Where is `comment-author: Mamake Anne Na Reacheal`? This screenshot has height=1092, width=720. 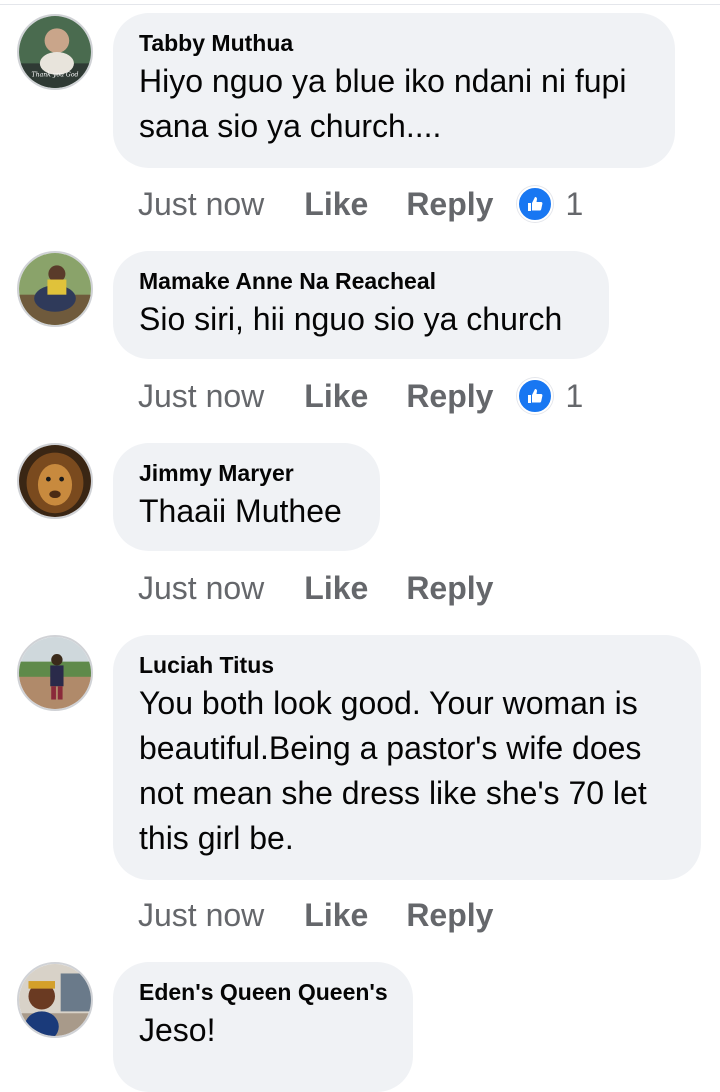
comment-author: Mamake Anne Na Reacheal is located at coordinates (361, 281).